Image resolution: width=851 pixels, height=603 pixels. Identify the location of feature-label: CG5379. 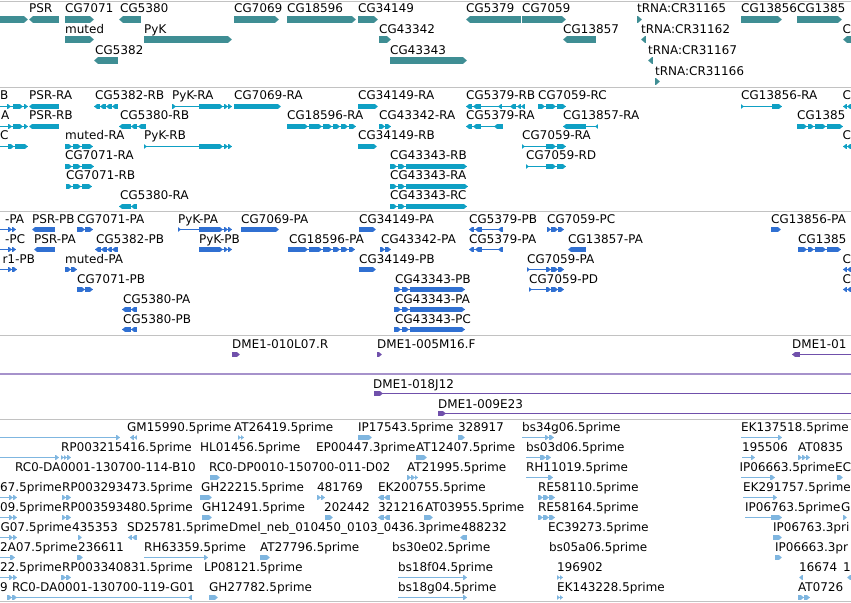
(490, 9).